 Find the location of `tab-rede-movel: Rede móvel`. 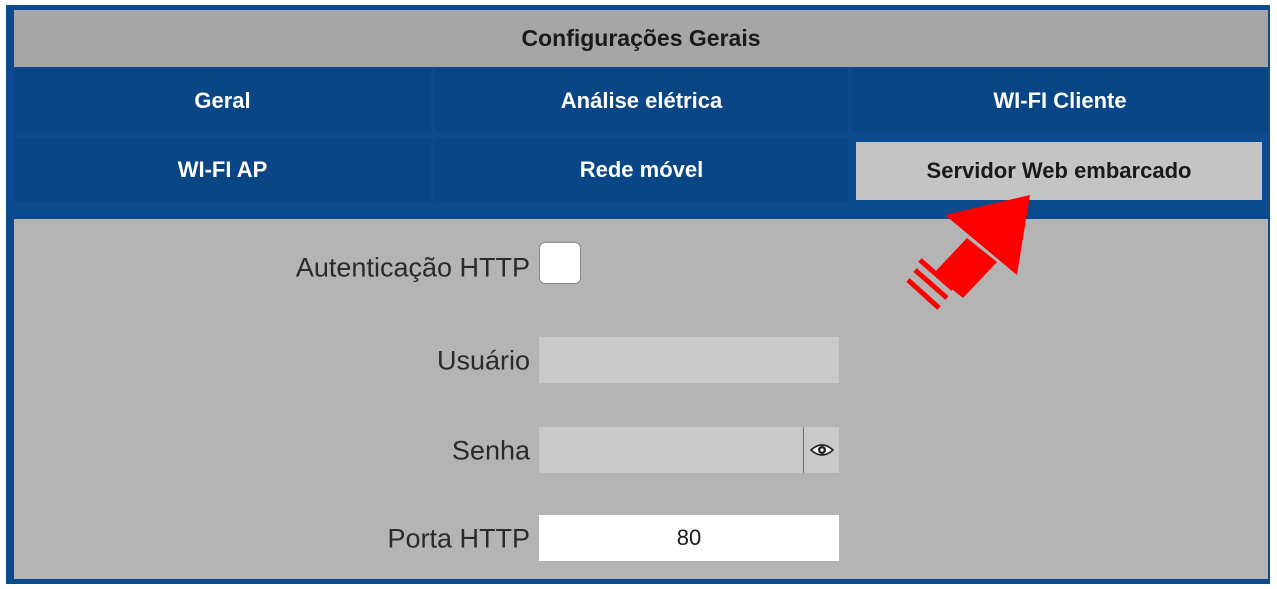

tab-rede-movel: Rede móvel is located at coordinates (641, 170).